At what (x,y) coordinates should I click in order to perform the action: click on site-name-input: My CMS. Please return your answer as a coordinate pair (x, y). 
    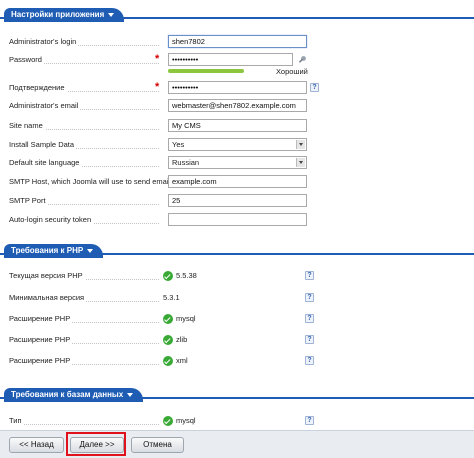
    Looking at the image, I should click on (237, 125).